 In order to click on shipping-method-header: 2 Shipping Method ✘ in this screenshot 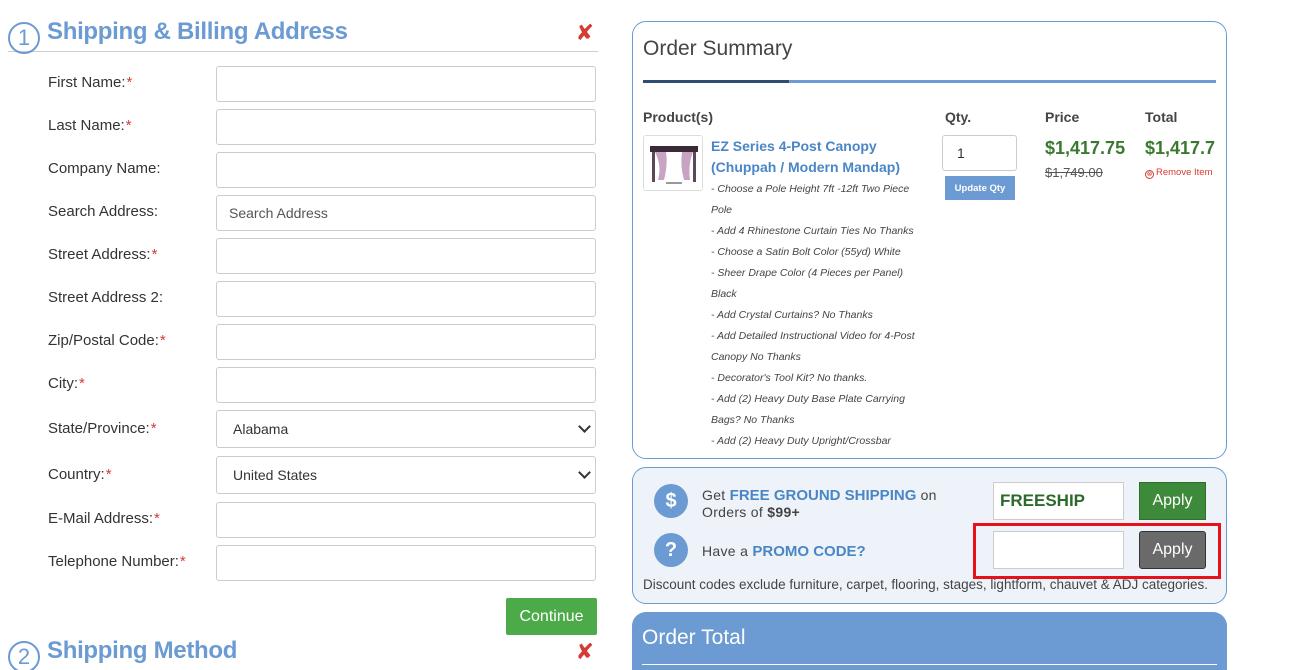, I will do `click(303, 653)`.